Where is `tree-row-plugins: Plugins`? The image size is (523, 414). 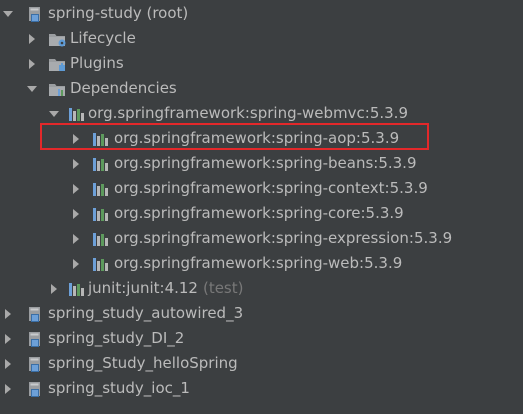
tree-row-plugins: Plugins is located at coordinates (261, 63).